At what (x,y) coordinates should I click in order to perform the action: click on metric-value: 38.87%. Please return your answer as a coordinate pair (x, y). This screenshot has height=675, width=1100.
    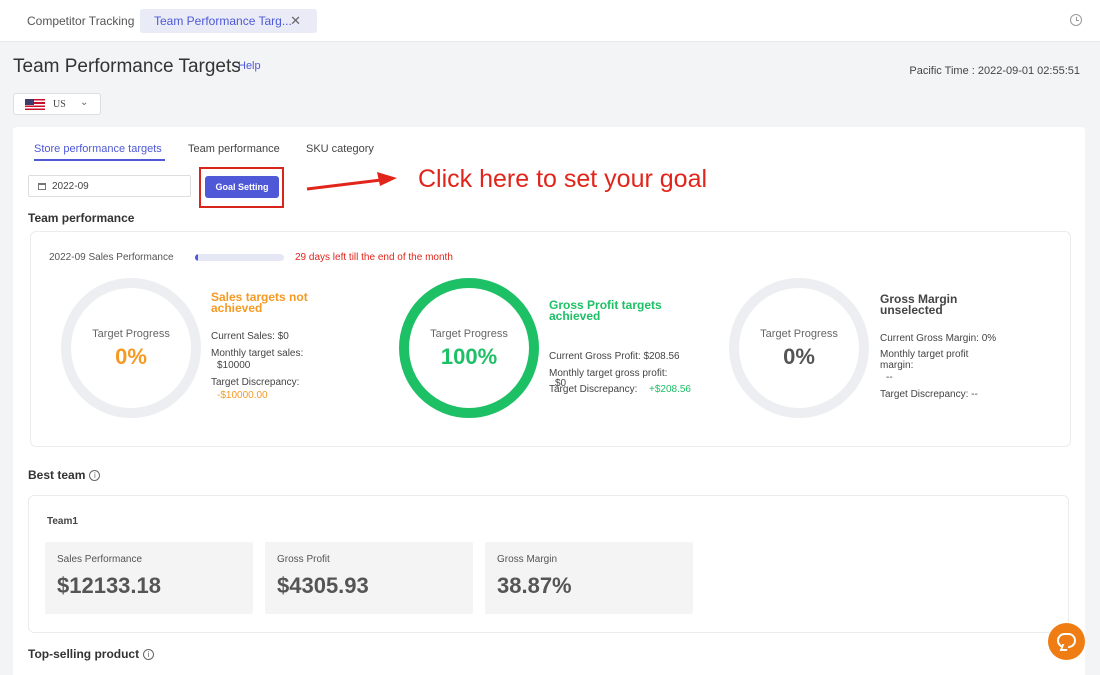
    Looking at the image, I should click on (534, 585).